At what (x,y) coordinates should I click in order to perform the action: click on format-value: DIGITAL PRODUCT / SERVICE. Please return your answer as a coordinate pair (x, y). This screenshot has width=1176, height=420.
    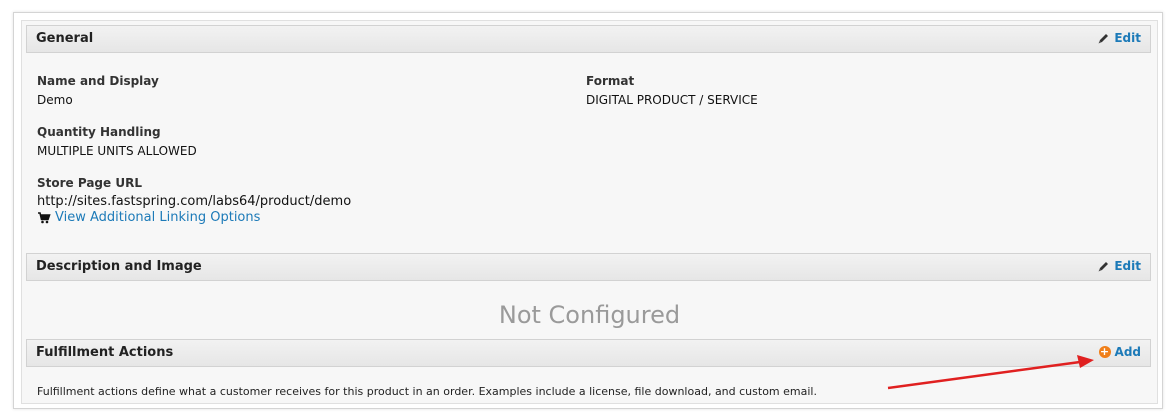
    Looking at the image, I should click on (672, 100).